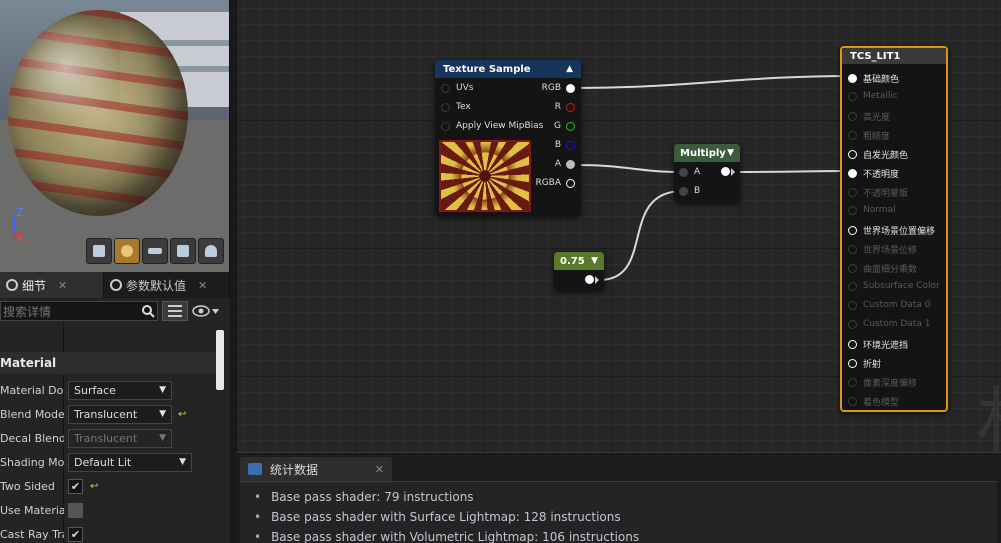  I want to click on preview-shape-toolbar, so click(155, 251).